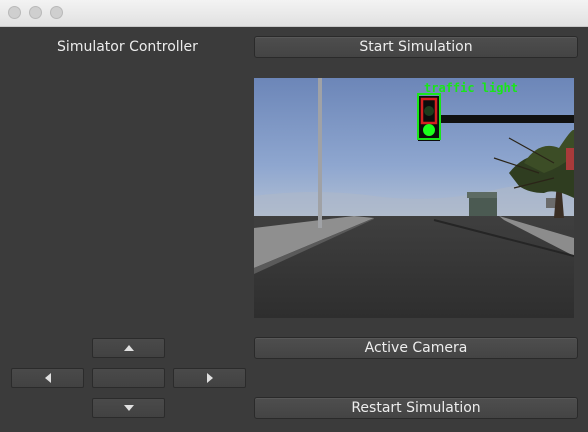 This screenshot has height=432, width=588. Describe the element at coordinates (294, 13) in the screenshot. I see `title-bar` at that location.